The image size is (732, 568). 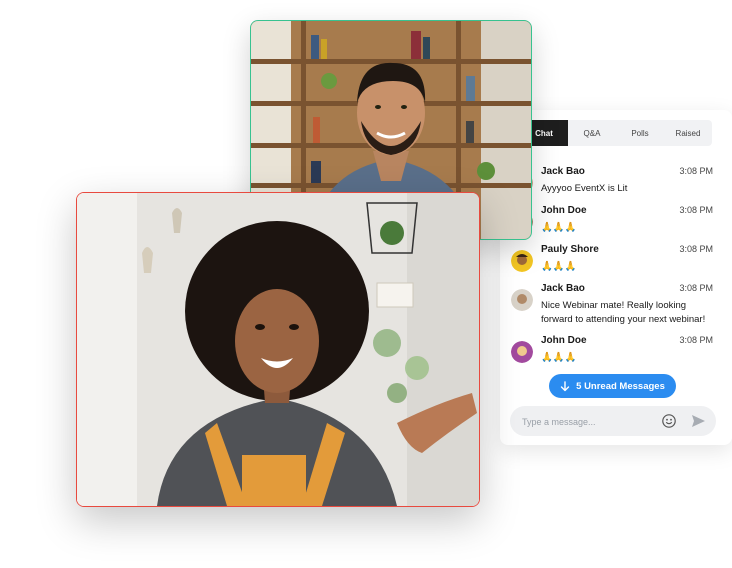 What do you see at coordinates (640, 133) in the screenshot?
I see `tab-polls: Polls` at bounding box center [640, 133].